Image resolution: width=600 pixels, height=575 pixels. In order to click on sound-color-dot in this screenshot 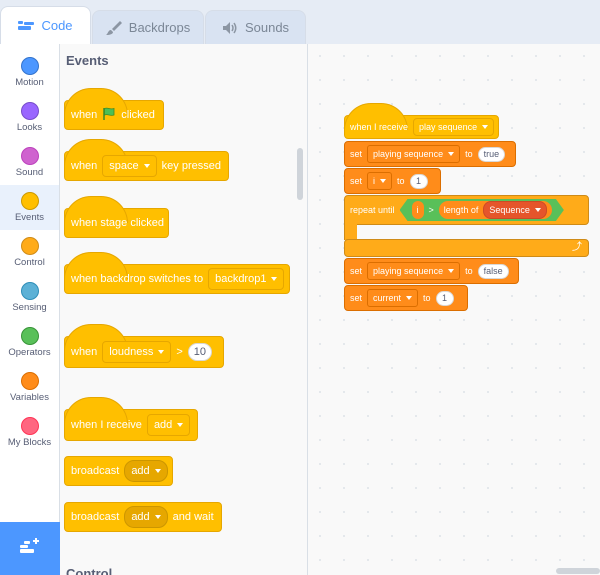, I will do `click(29, 156)`.